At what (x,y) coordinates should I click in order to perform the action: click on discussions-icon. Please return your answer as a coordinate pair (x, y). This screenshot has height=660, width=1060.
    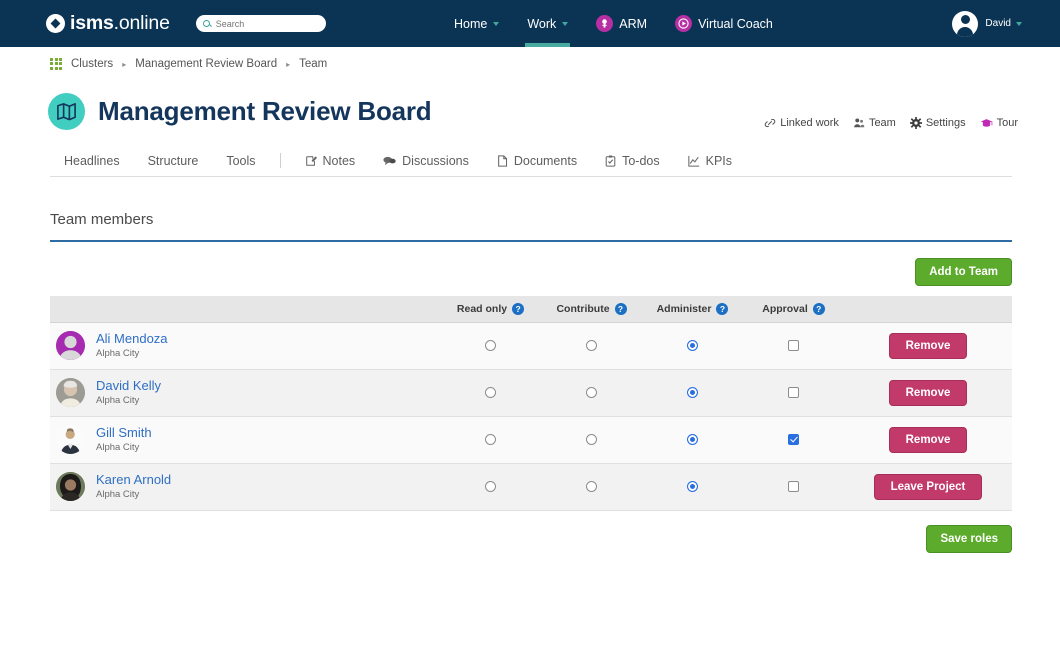
    Looking at the image, I should click on (389, 161).